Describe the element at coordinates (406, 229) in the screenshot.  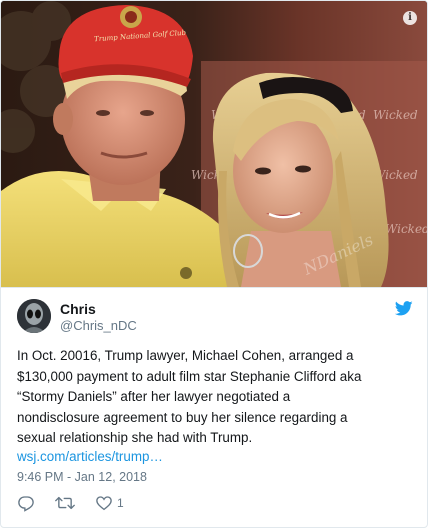
I see `banner-logo-6: Wicked` at that location.